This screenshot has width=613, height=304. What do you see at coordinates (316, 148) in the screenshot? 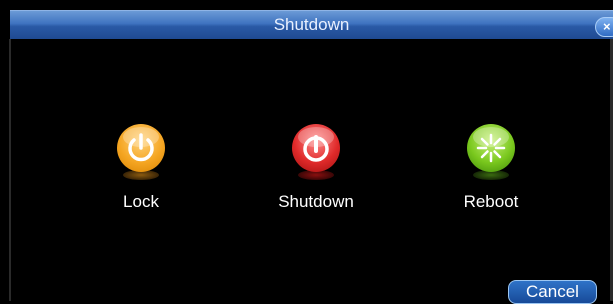
I see `shutdown-power-glyph` at bounding box center [316, 148].